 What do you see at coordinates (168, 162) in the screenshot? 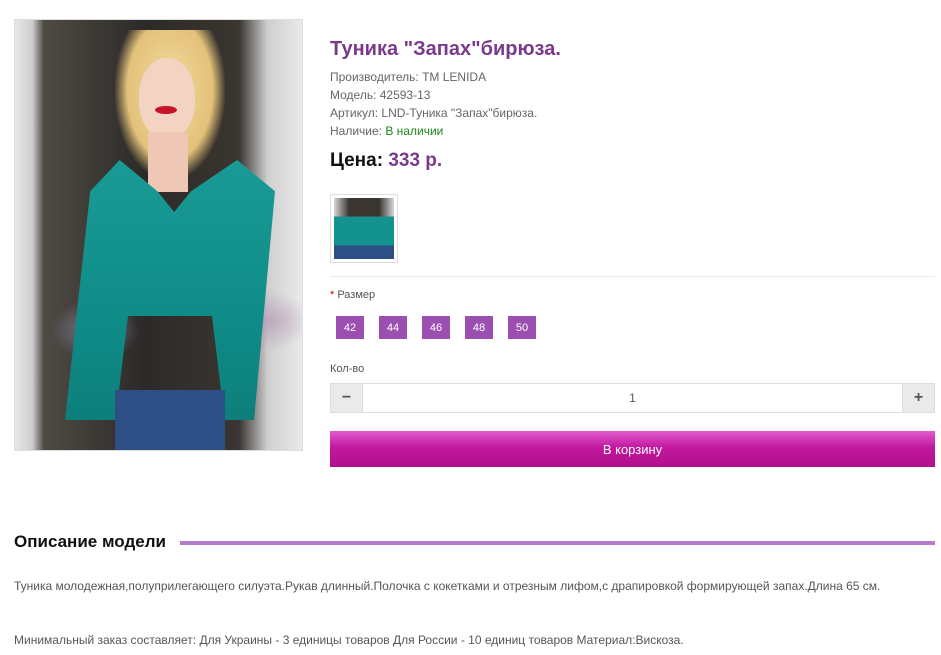
I see `photo-neck` at bounding box center [168, 162].